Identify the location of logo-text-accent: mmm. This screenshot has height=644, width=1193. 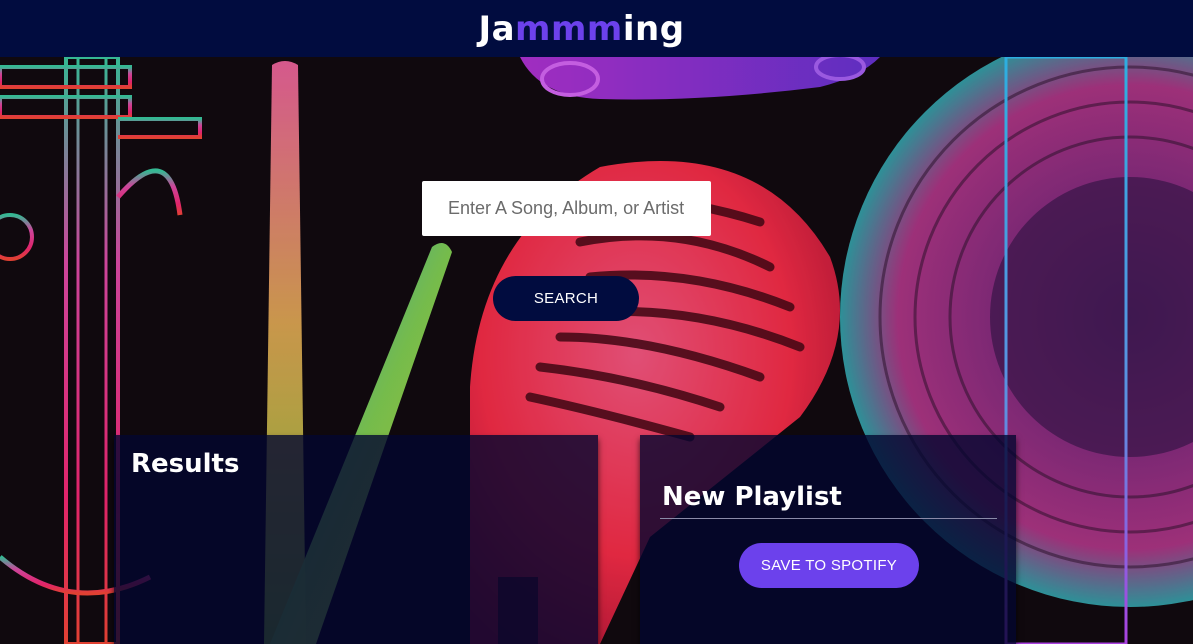
(569, 28).